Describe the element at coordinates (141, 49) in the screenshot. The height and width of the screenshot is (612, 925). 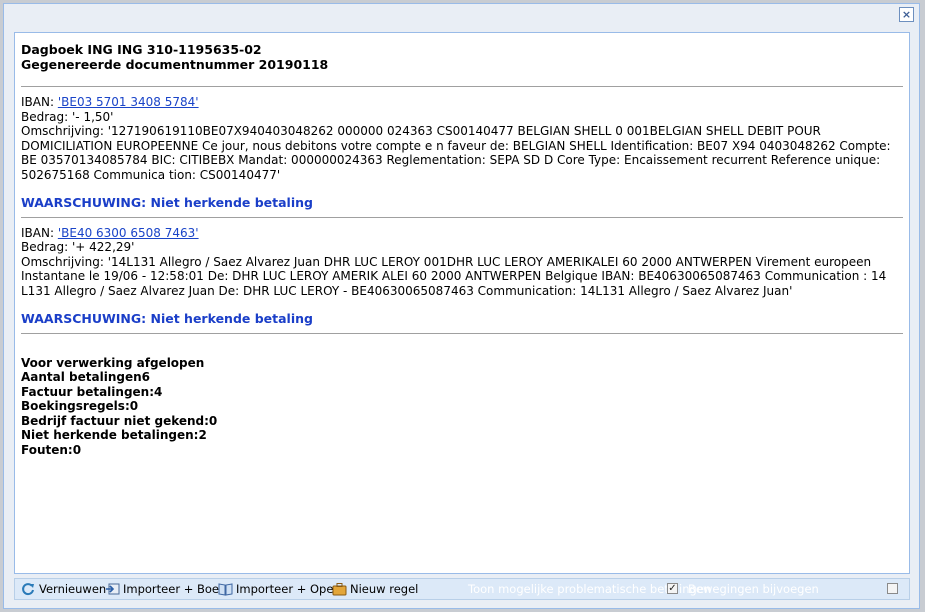
I see `journal-title: Dagboek ING ING 310-1195635-02` at that location.